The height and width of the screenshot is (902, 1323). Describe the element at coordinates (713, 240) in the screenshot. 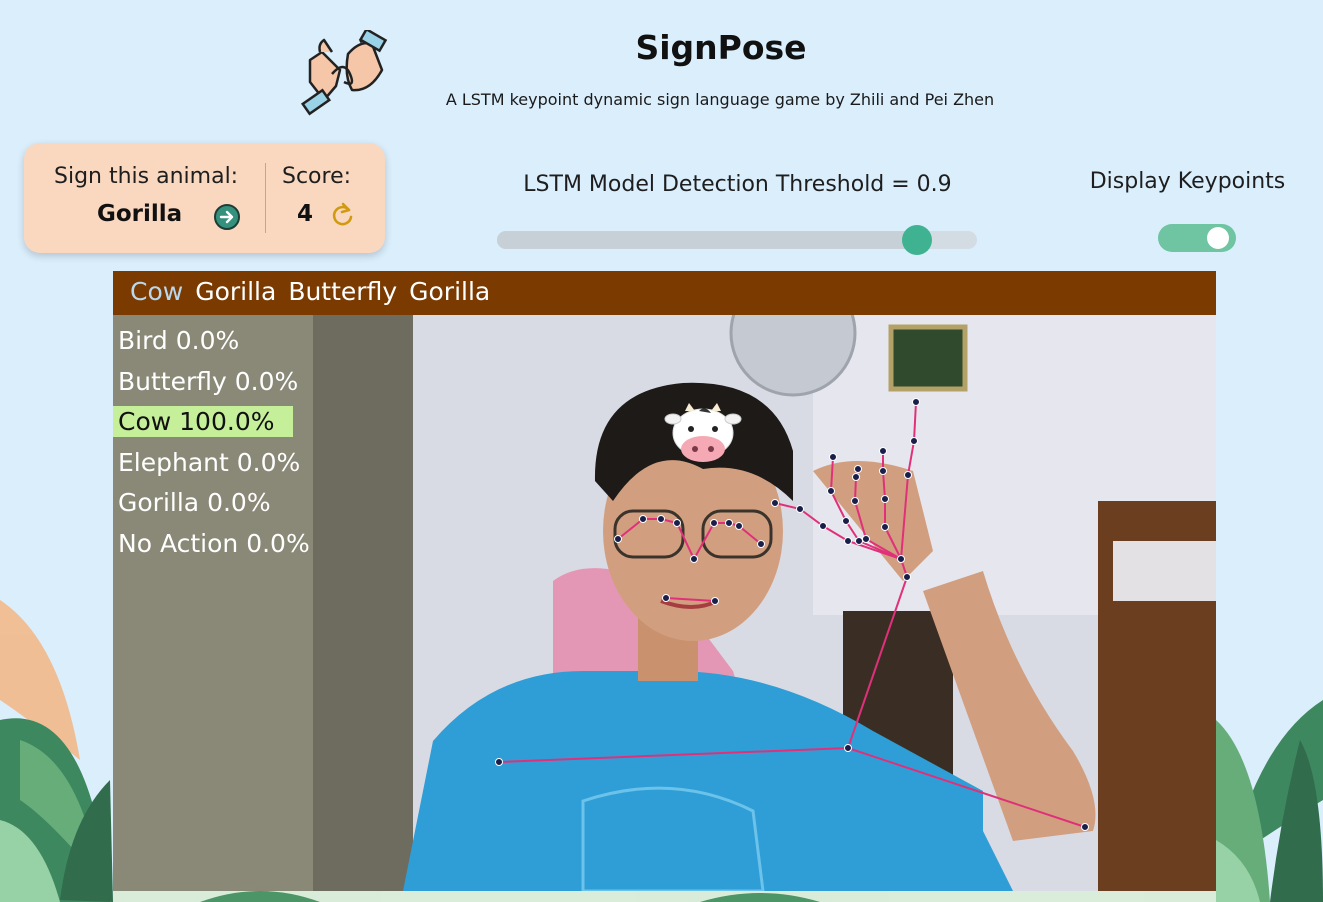

I see `slider-fill` at that location.